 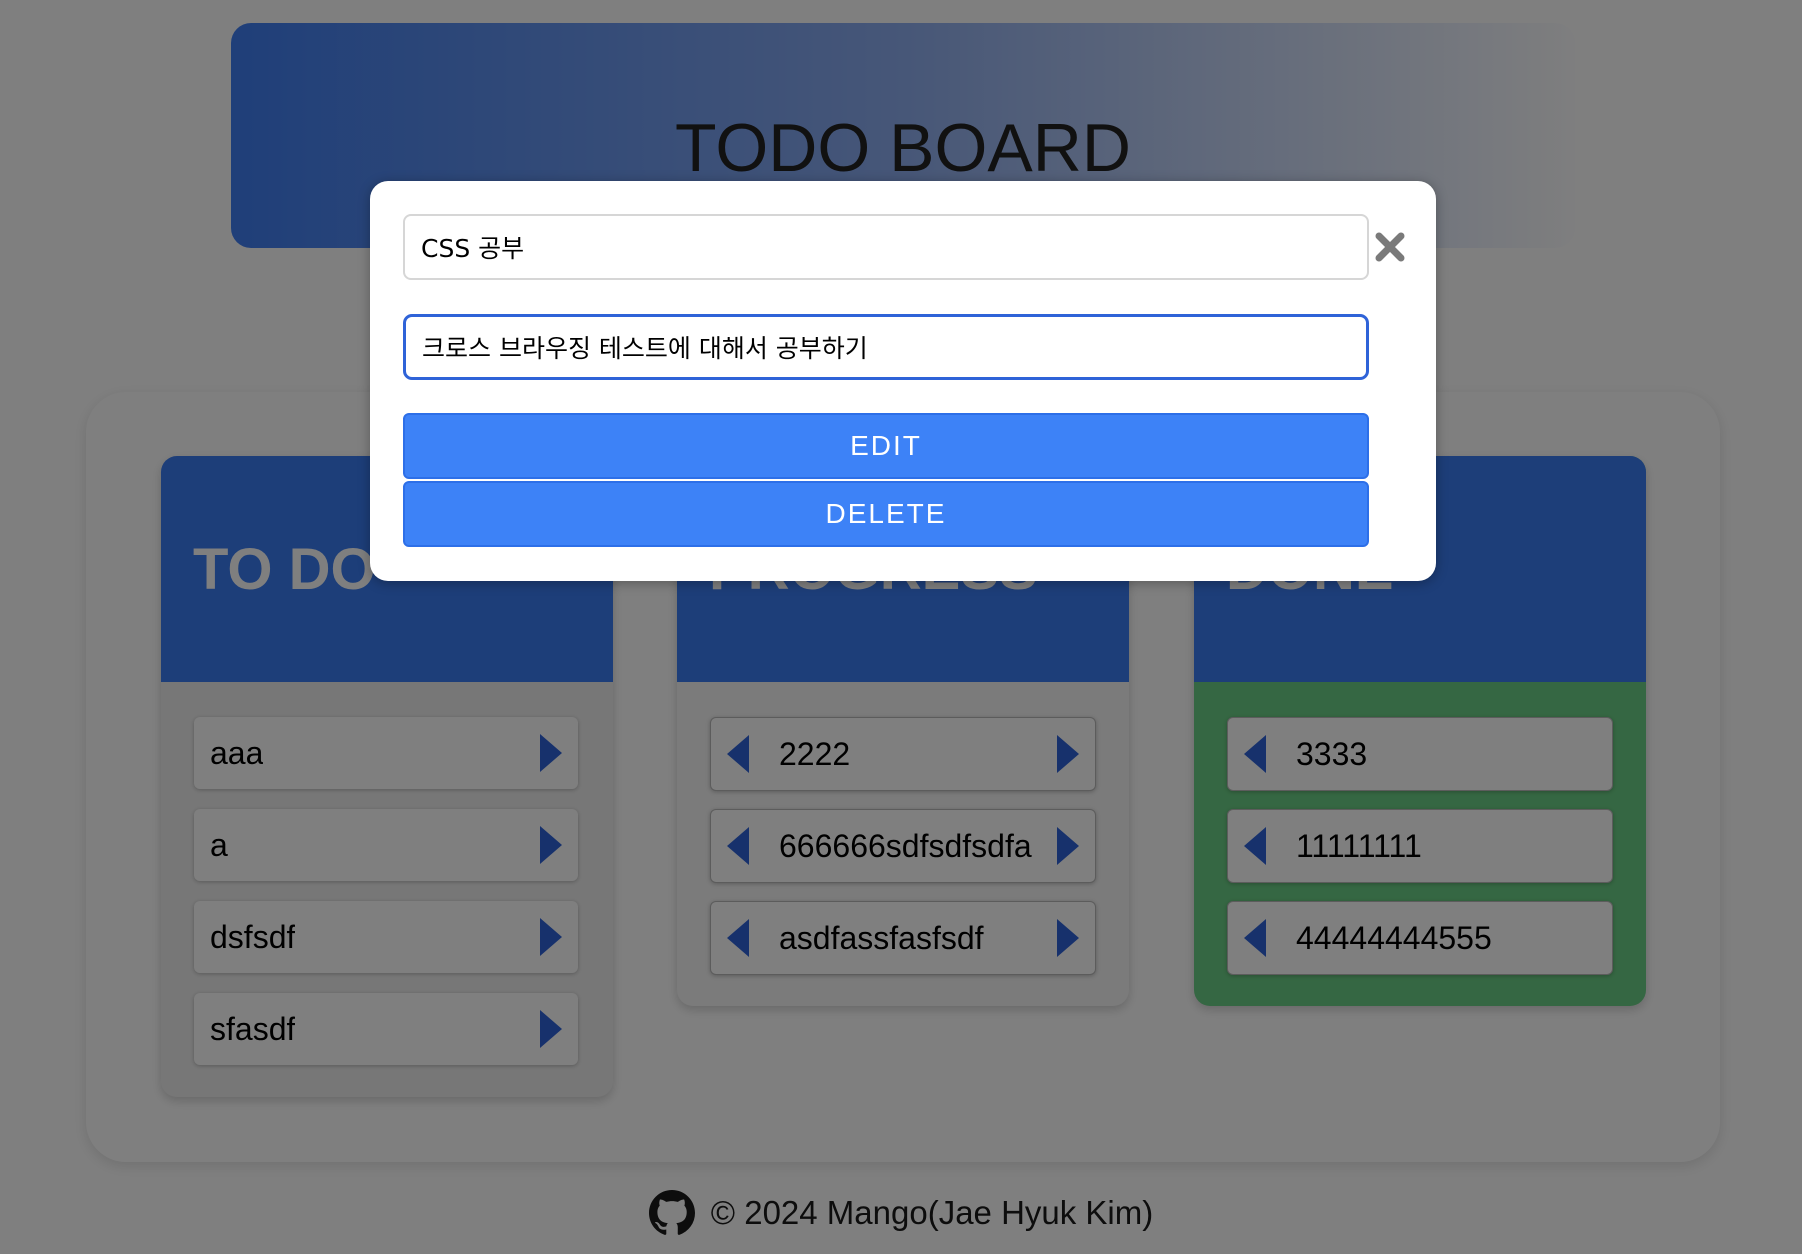 What do you see at coordinates (886, 446) in the screenshot?
I see `edit-button: EDIT` at bounding box center [886, 446].